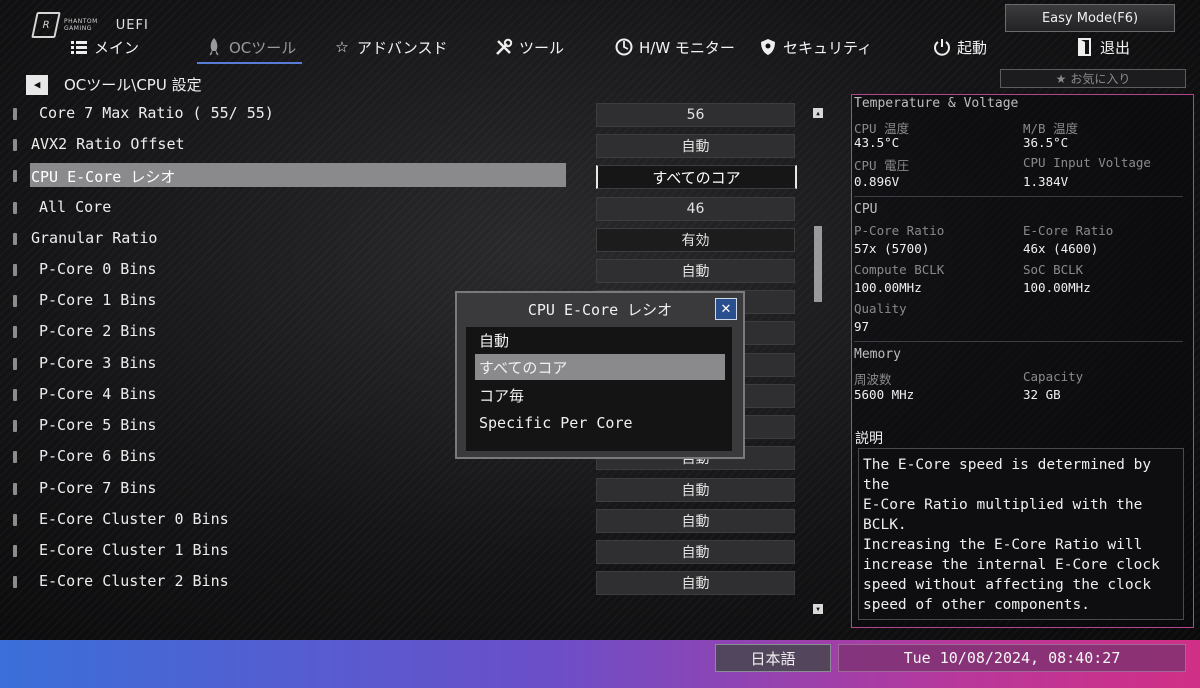 This screenshot has height=688, width=1200. Describe the element at coordinates (877, 142) in the screenshot. I see `cpu-temp-value: 43.5°C` at that location.